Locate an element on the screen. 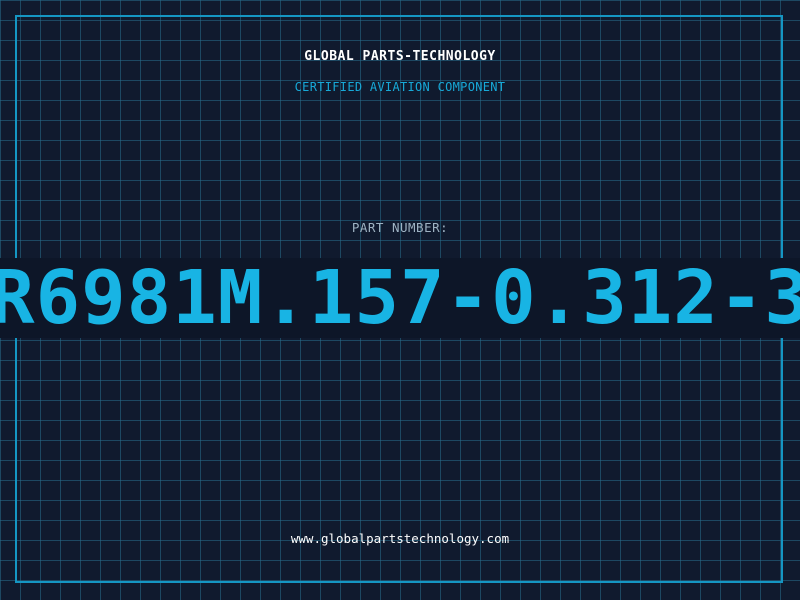 The image size is (800, 600). part-number-band: R6981M.157-0.312-3 is located at coordinates (400, 298).